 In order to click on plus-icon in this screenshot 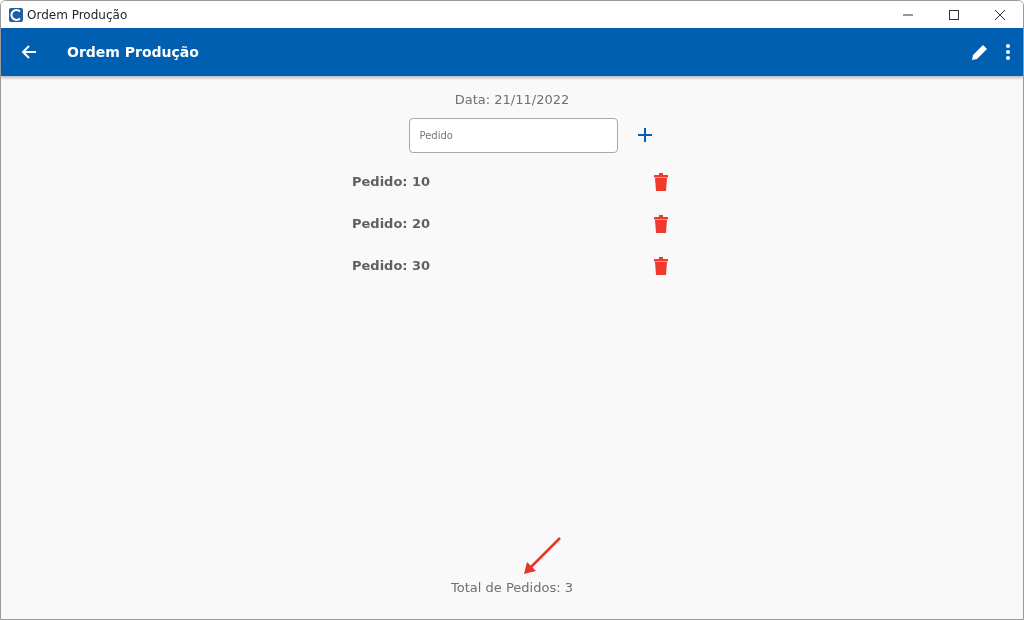, I will do `click(644, 135)`.